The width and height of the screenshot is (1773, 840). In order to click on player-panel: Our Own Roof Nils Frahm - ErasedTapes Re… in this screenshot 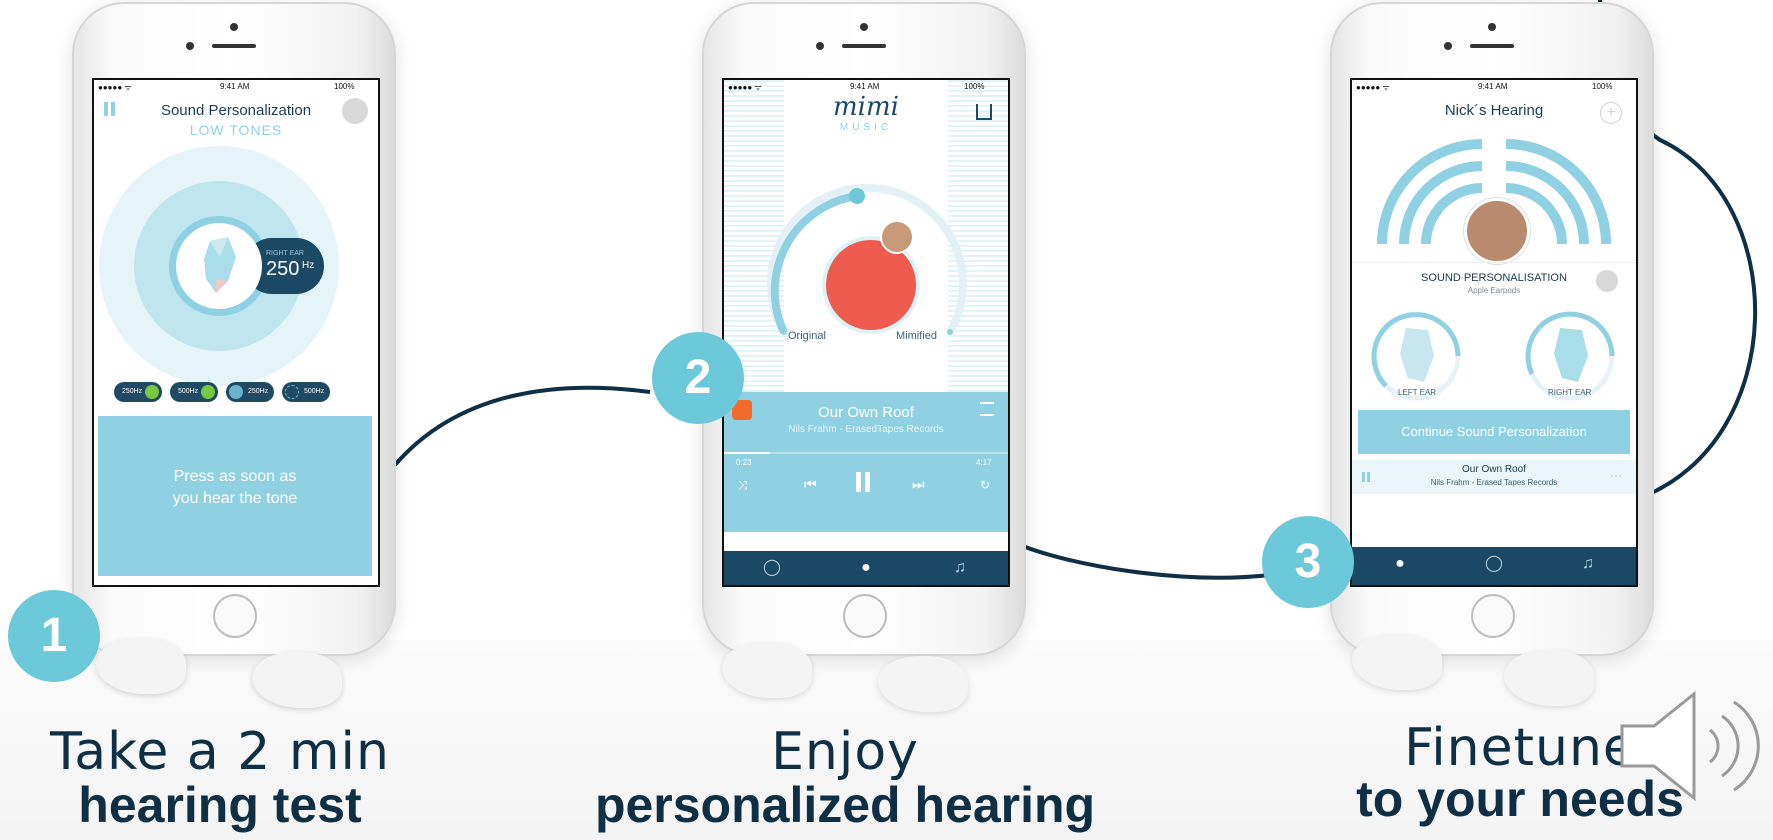, I will do `click(866, 462)`.